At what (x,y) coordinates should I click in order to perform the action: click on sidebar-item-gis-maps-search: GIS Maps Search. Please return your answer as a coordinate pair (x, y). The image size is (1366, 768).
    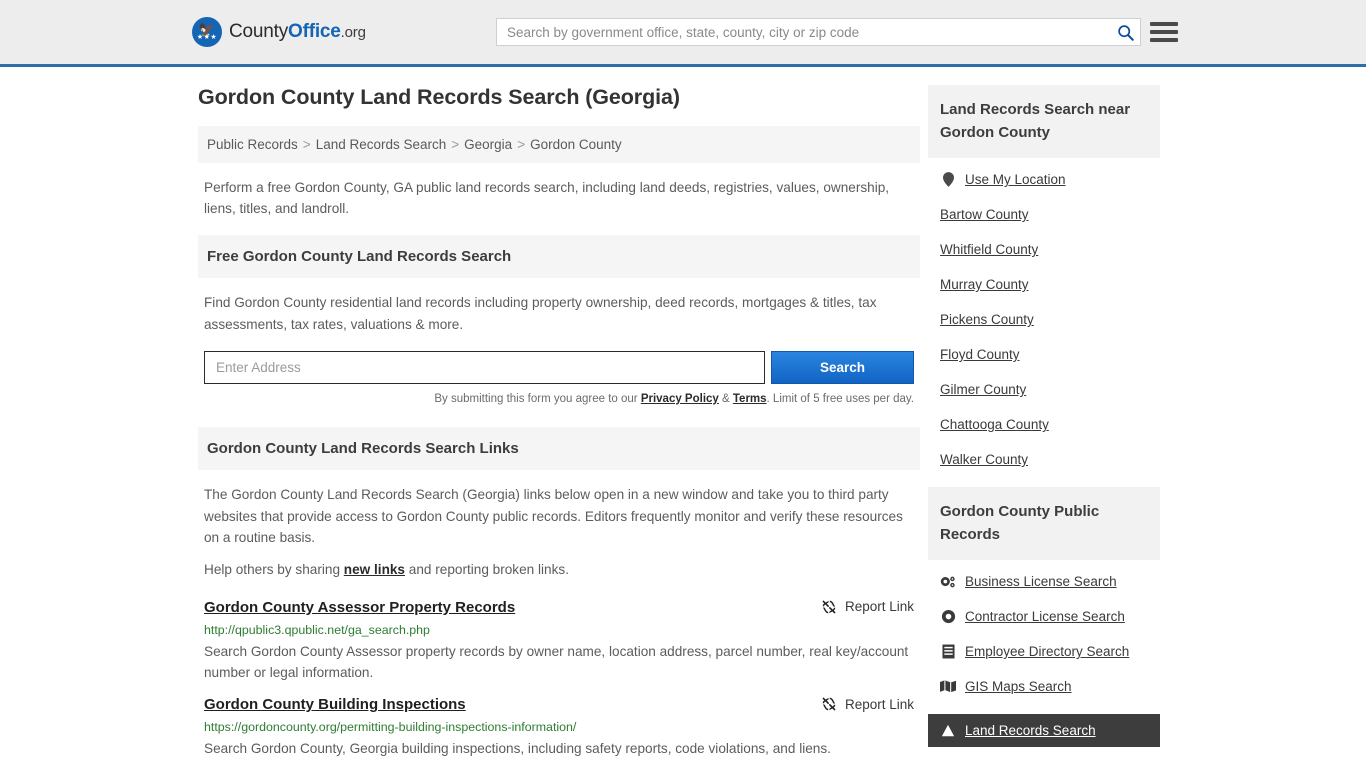
    Looking at the image, I should click on (1044, 686).